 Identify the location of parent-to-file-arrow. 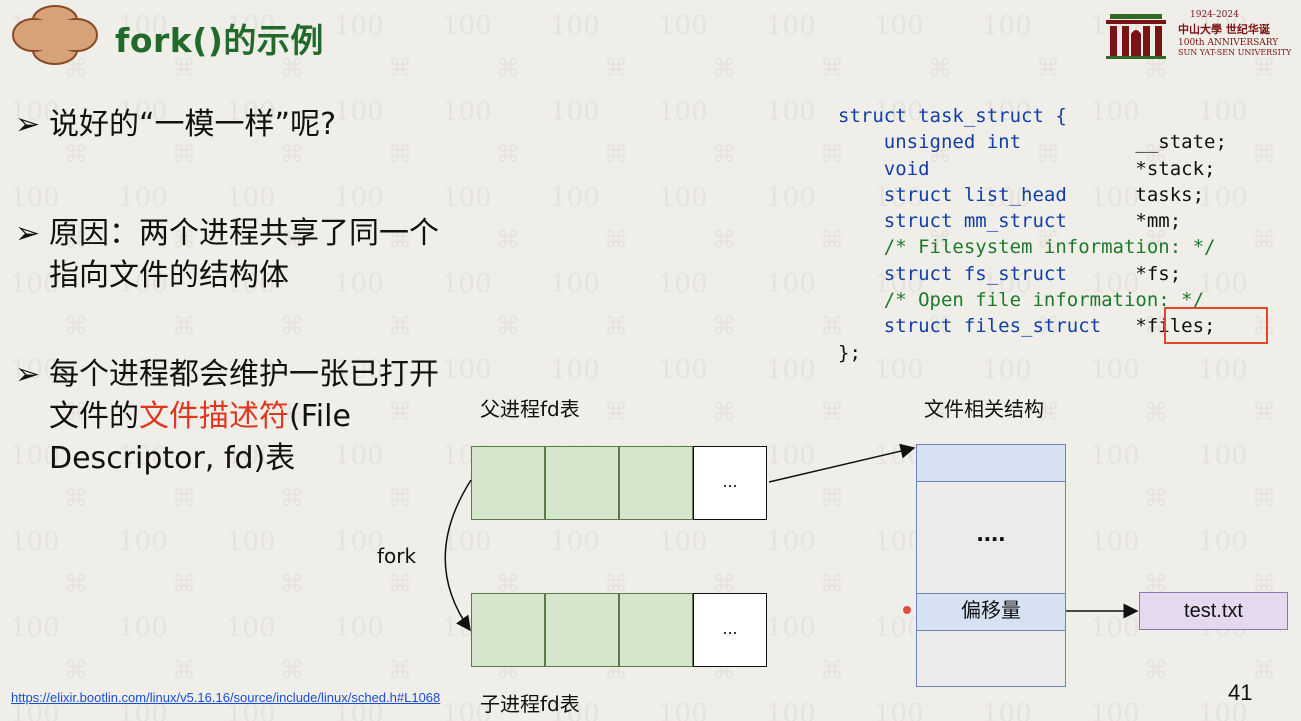
(842, 463).